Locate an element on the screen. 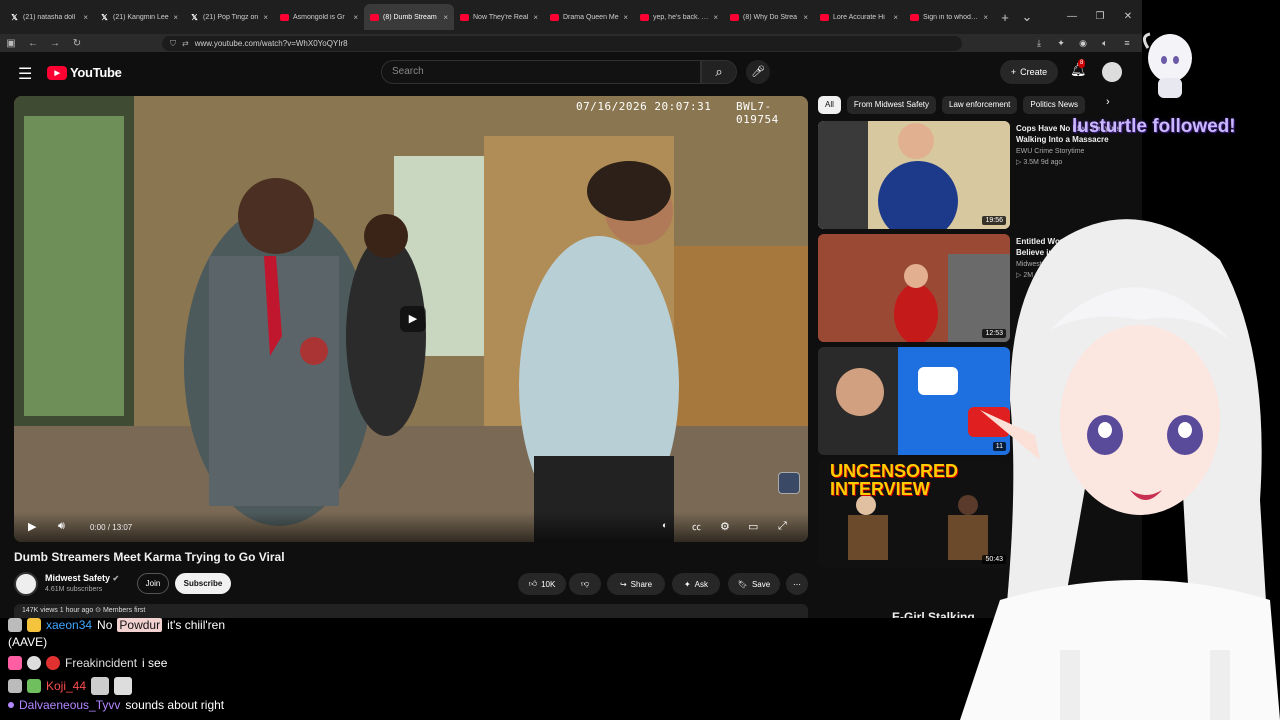 The height and width of the screenshot is (720, 1280). tab-title: yep, he's back. - Y is located at coordinates (681, 17).